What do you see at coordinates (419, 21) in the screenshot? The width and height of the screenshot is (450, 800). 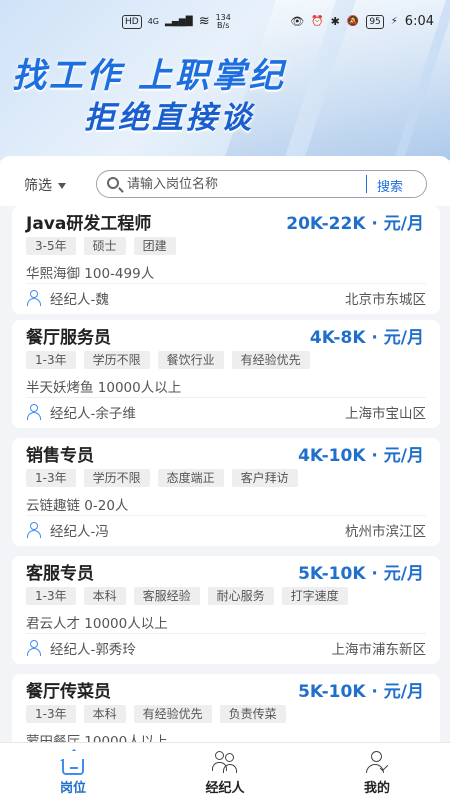 I see `clock: 6:04` at bounding box center [419, 21].